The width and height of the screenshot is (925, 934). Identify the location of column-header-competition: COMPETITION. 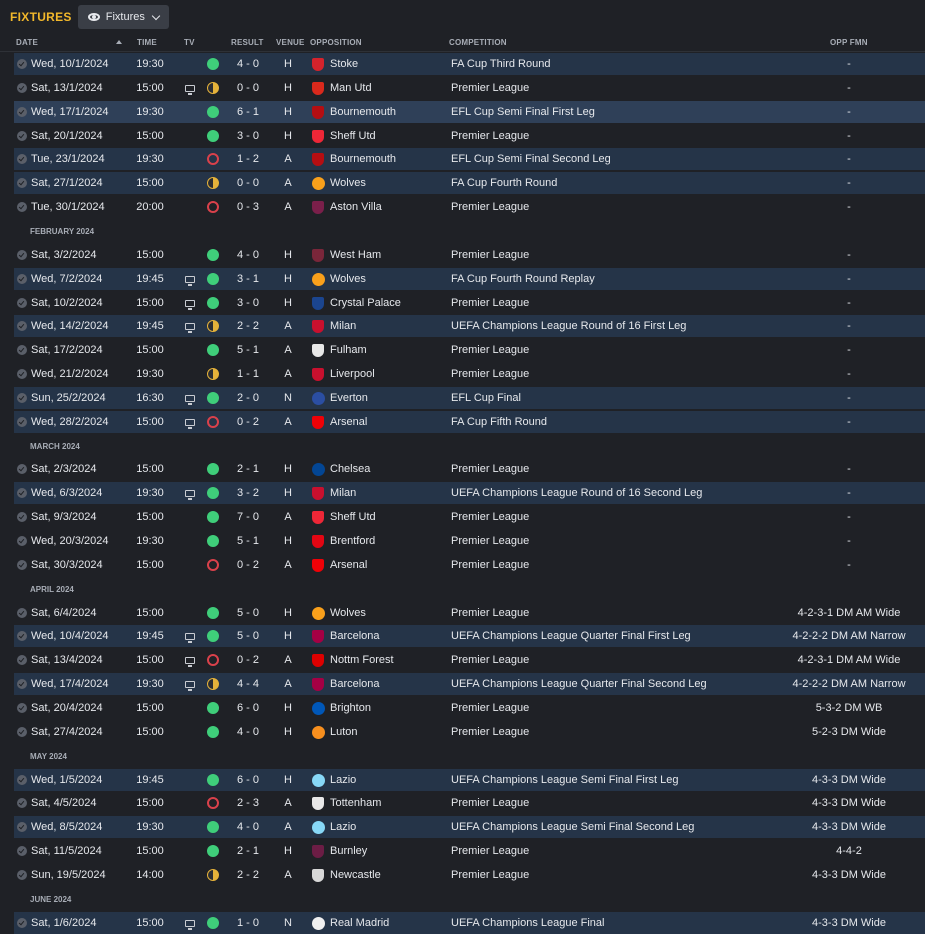
(478, 42).